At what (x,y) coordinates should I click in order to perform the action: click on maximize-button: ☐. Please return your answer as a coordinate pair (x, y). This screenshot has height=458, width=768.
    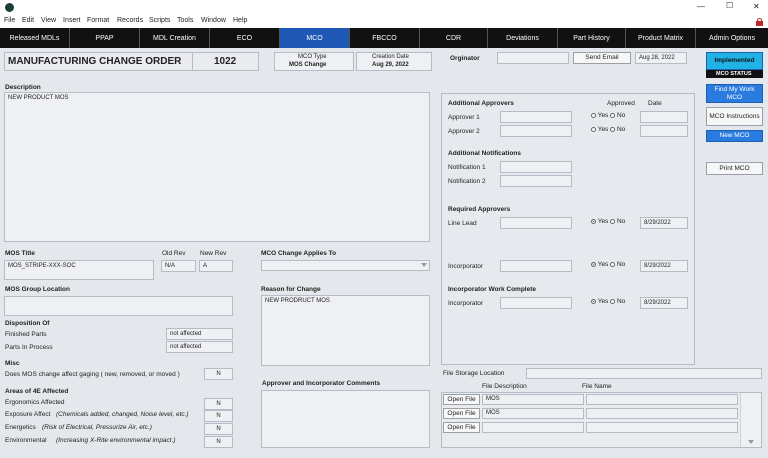
    Looking at the image, I should click on (729, 5).